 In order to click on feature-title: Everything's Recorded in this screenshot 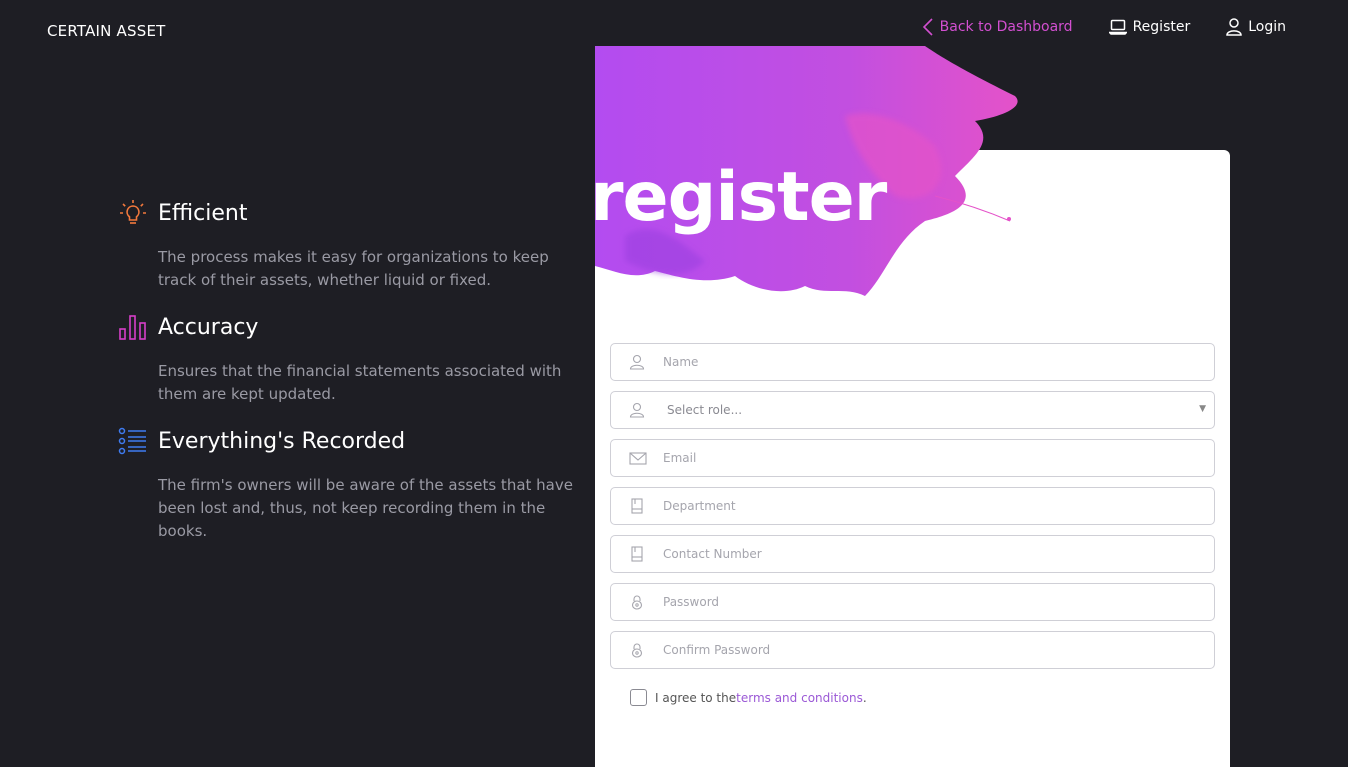, I will do `click(282, 441)`.